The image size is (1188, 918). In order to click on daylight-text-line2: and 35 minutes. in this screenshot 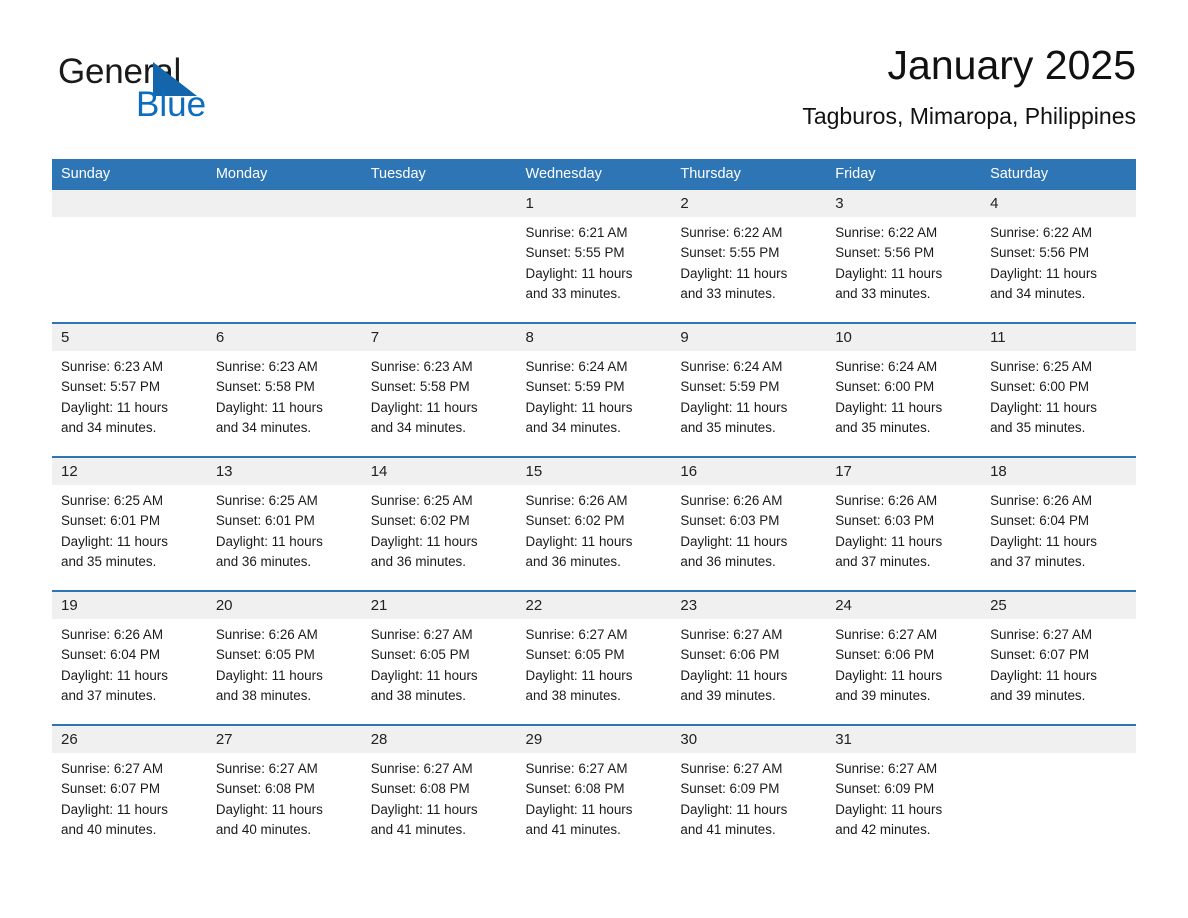, I will do `click(1038, 427)`.